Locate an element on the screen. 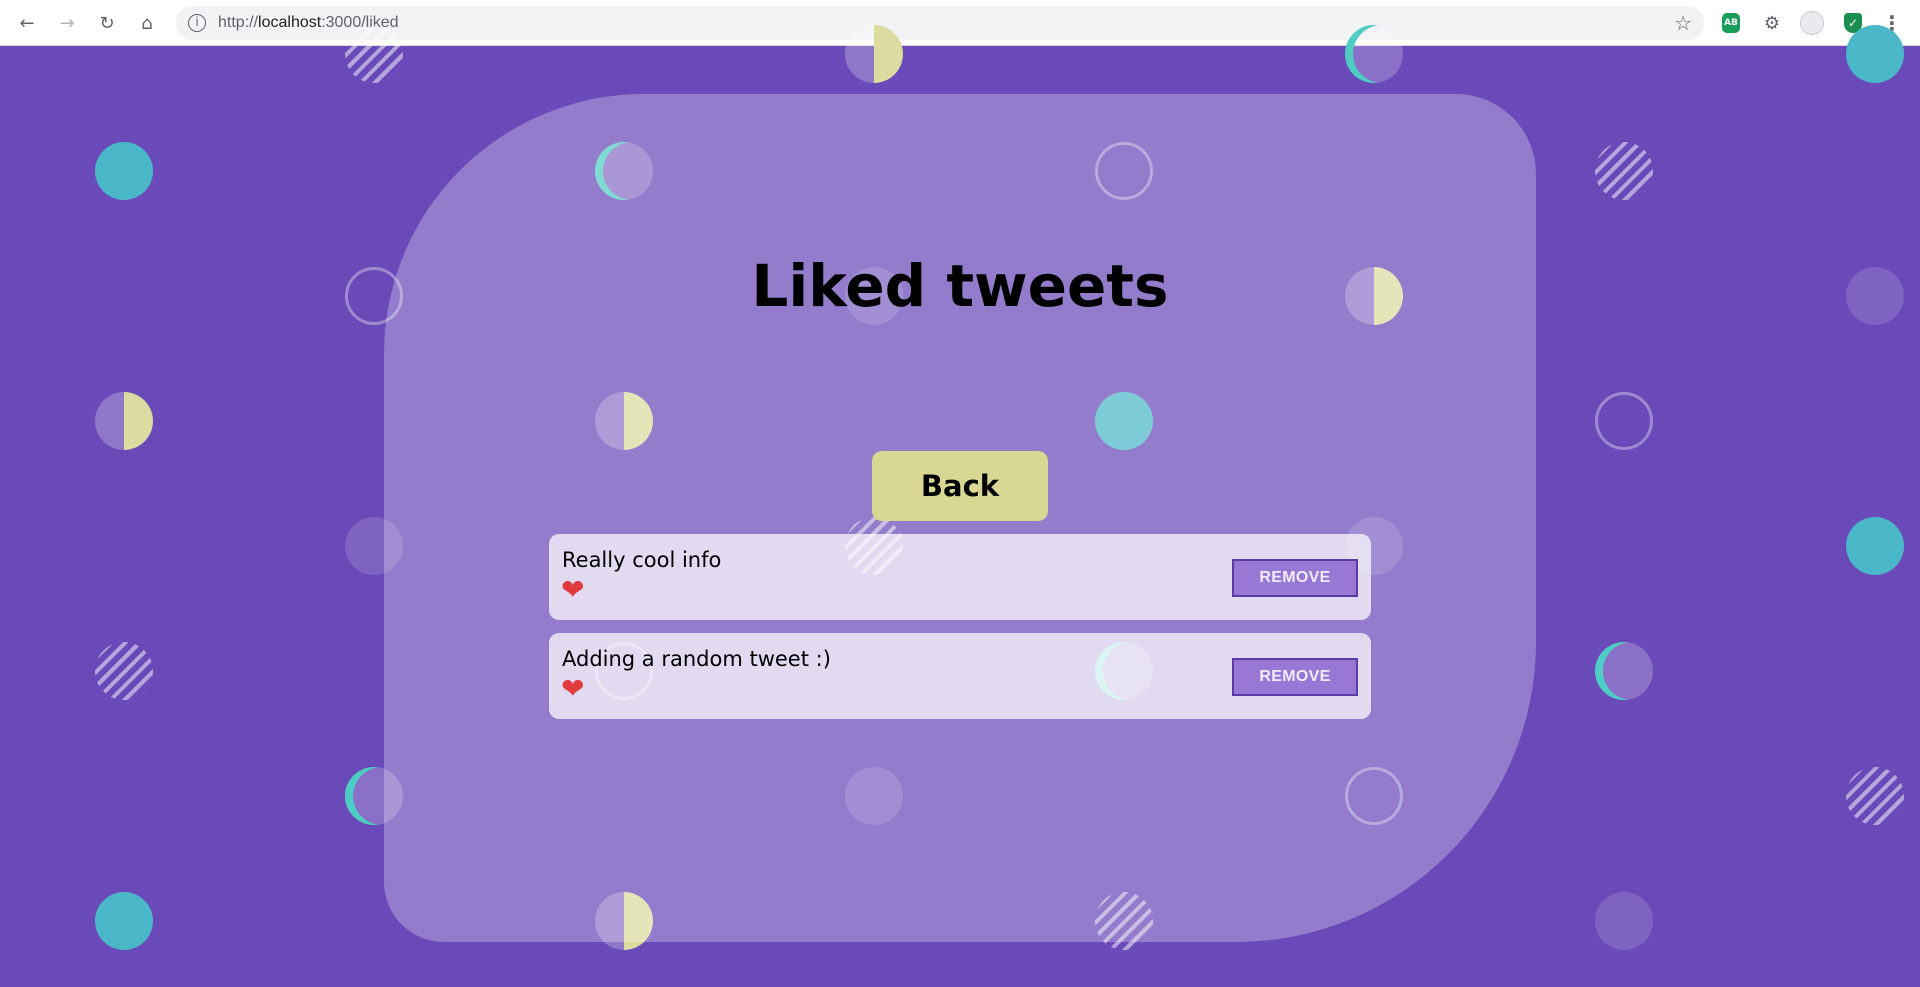  url-host: localhost is located at coordinates (290, 22).